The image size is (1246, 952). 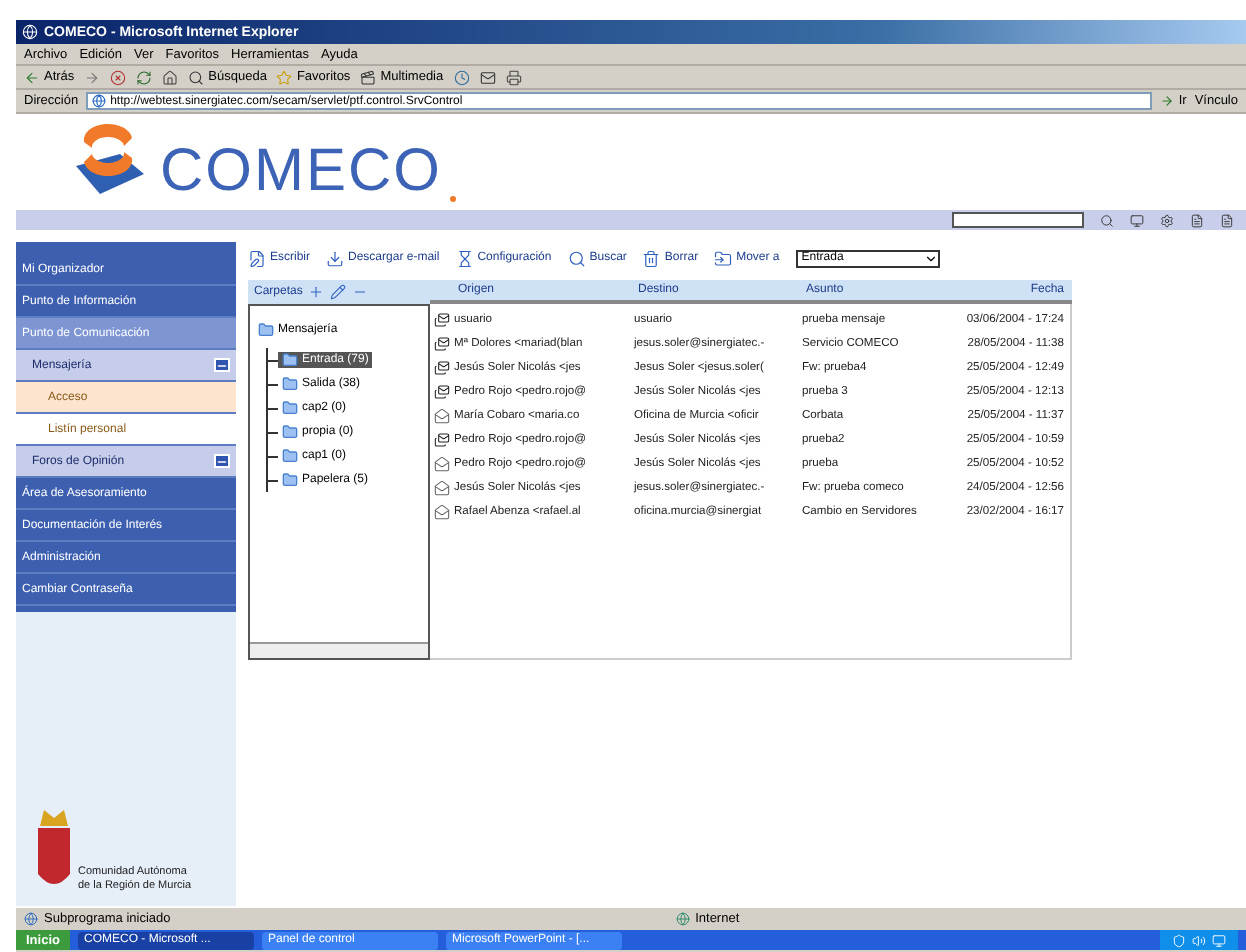 What do you see at coordinates (1167, 220) in the screenshot?
I see `settings-icon` at bounding box center [1167, 220].